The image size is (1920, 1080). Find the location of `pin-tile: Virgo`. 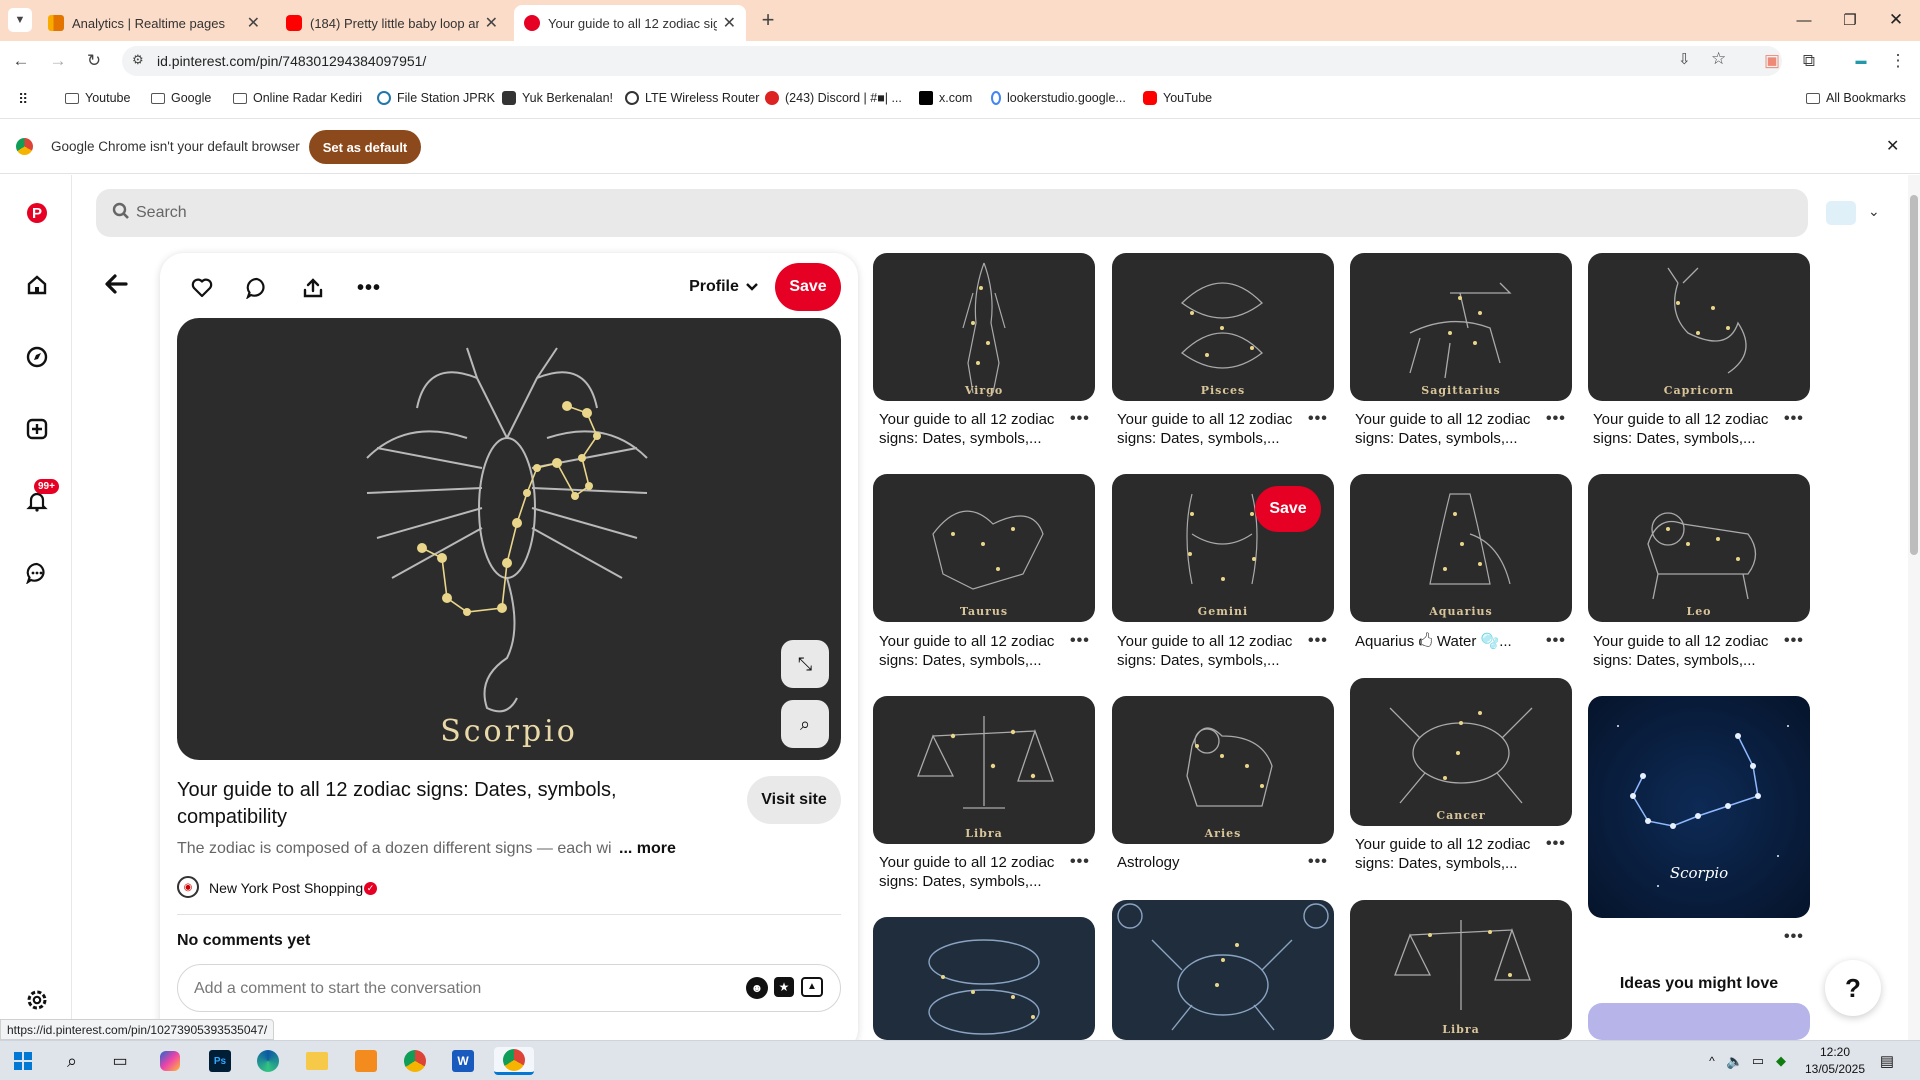

pin-tile: Virgo is located at coordinates (984, 327).